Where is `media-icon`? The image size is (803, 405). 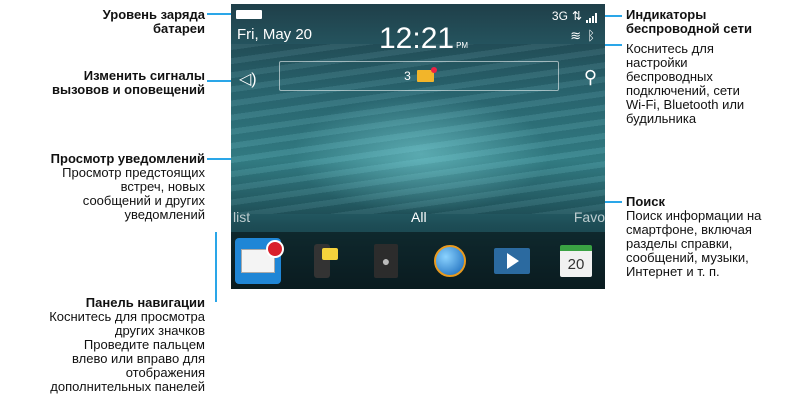
media-icon is located at coordinates (512, 261).